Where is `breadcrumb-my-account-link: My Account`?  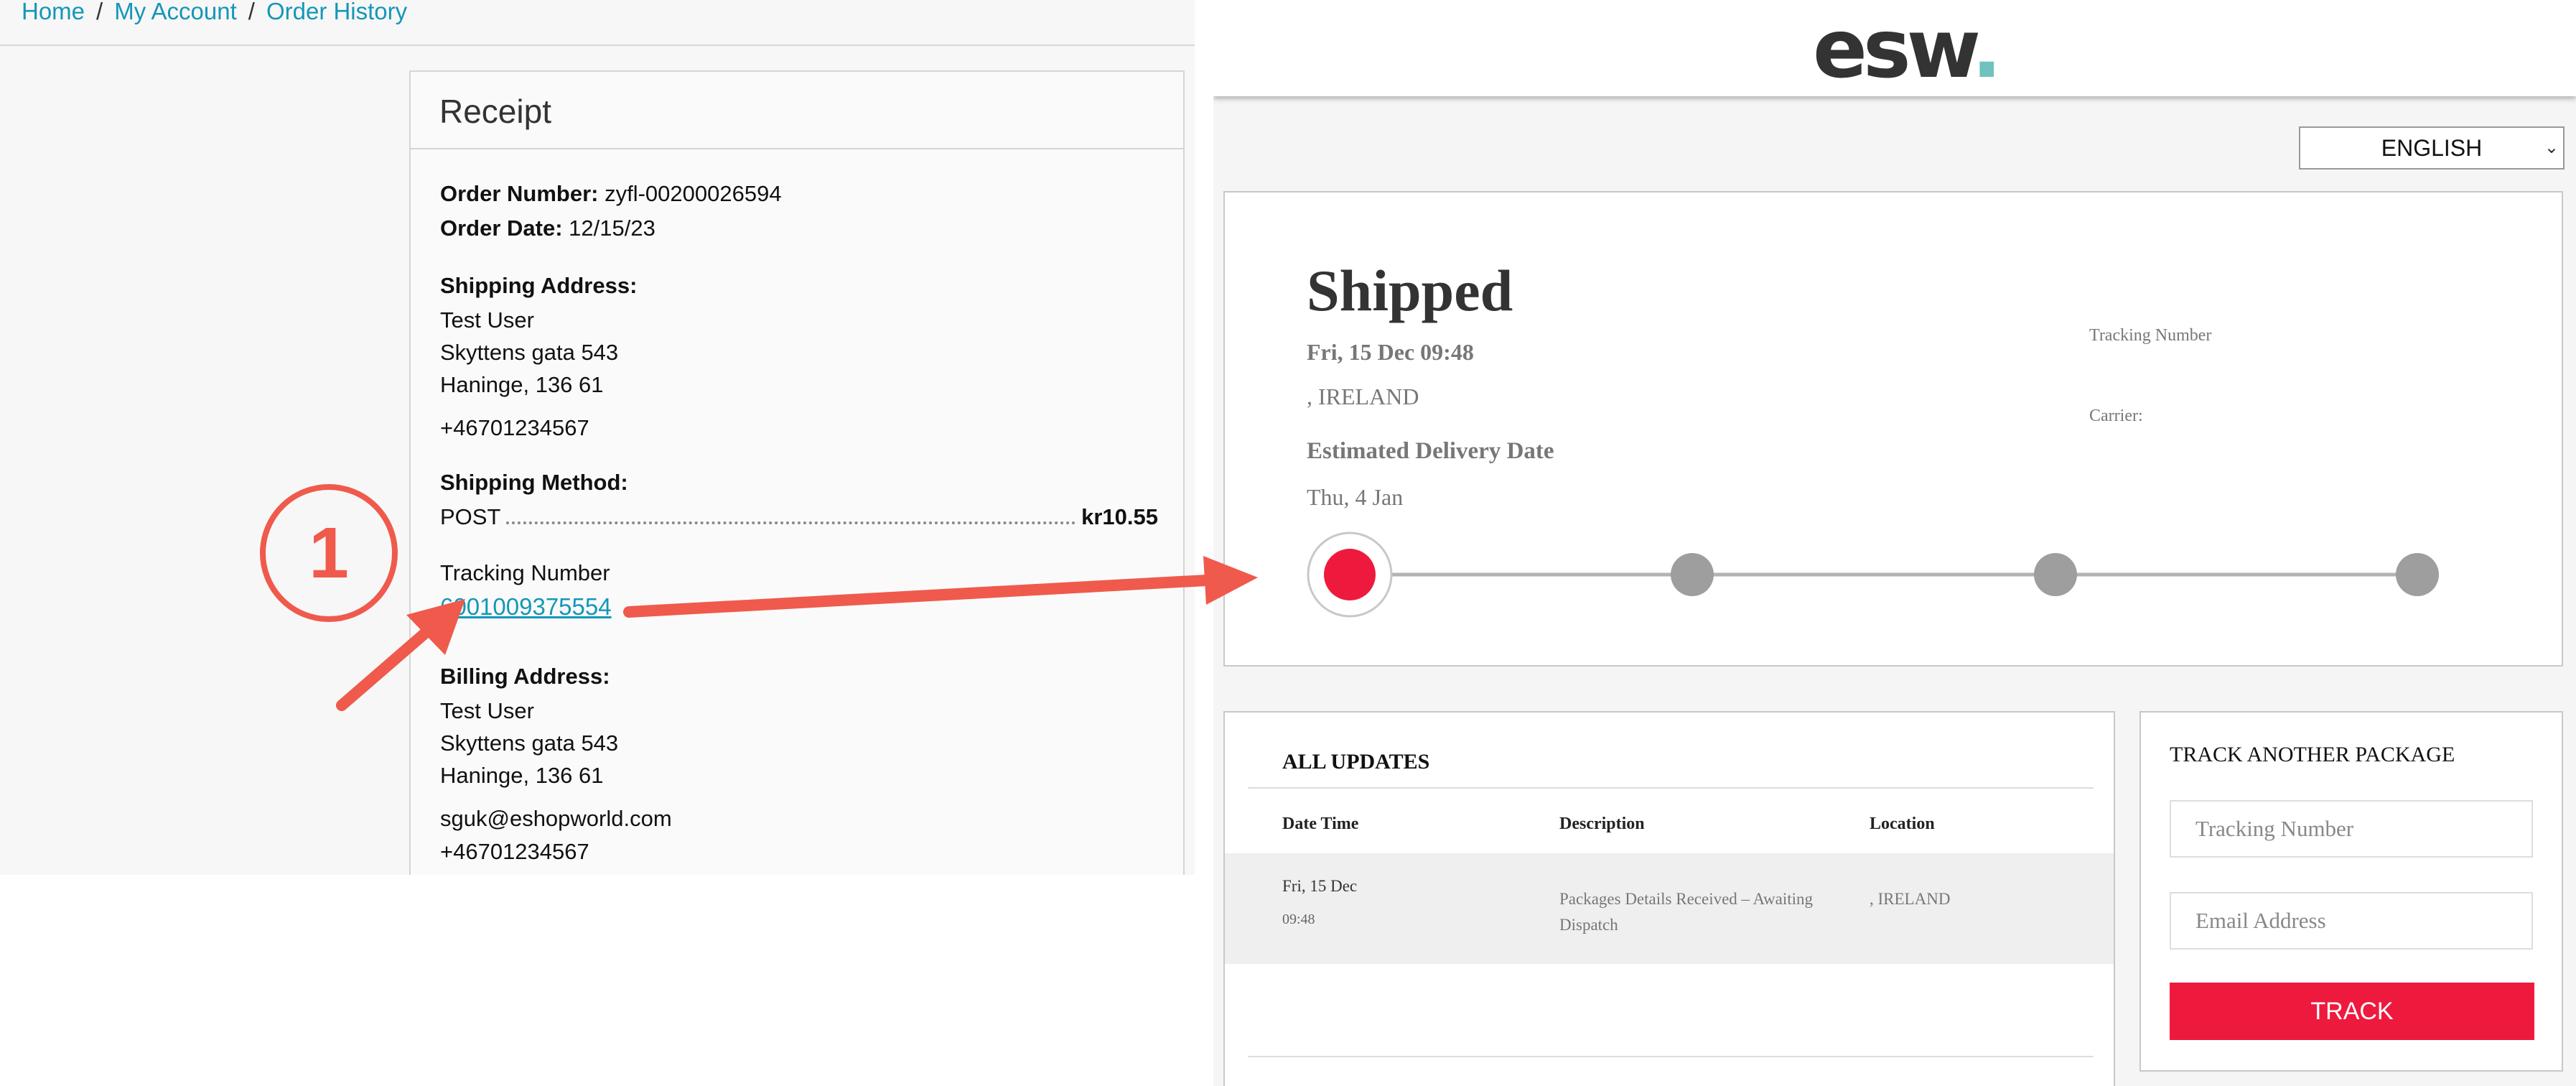
breadcrumb-my-account-link: My Account is located at coordinates (175, 12).